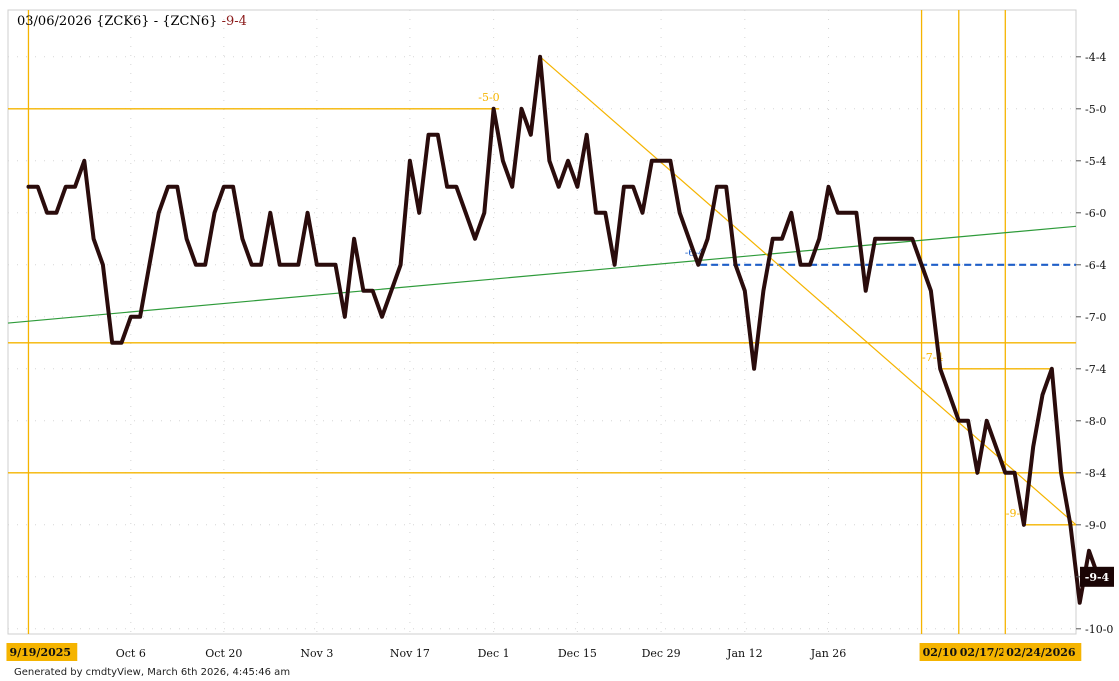 The width and height of the screenshot is (1119, 681). I want to click on highlight-date-label: 02/24/2026, so click(1041, 652).